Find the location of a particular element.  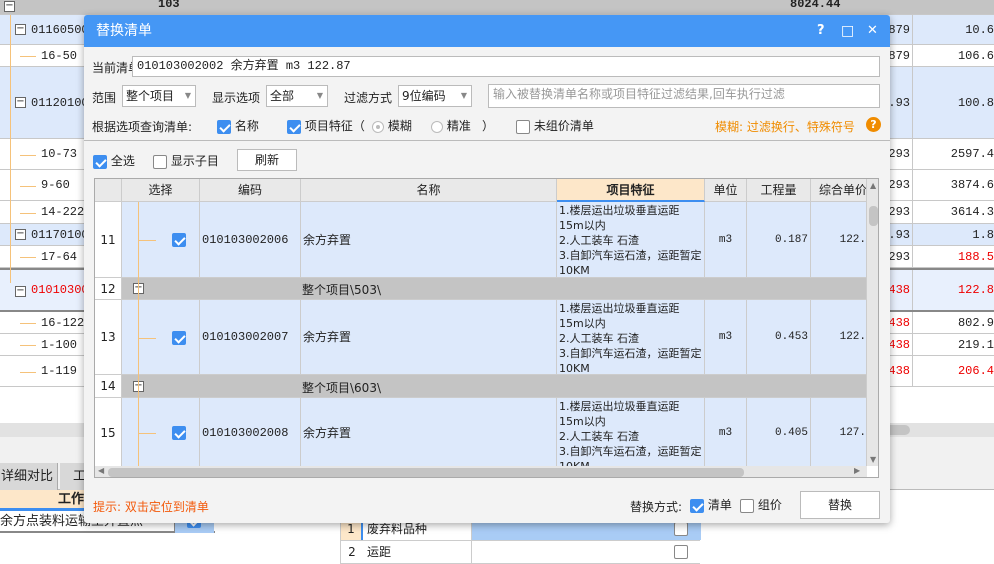

display-select: 全部 ▼ is located at coordinates (297, 96).